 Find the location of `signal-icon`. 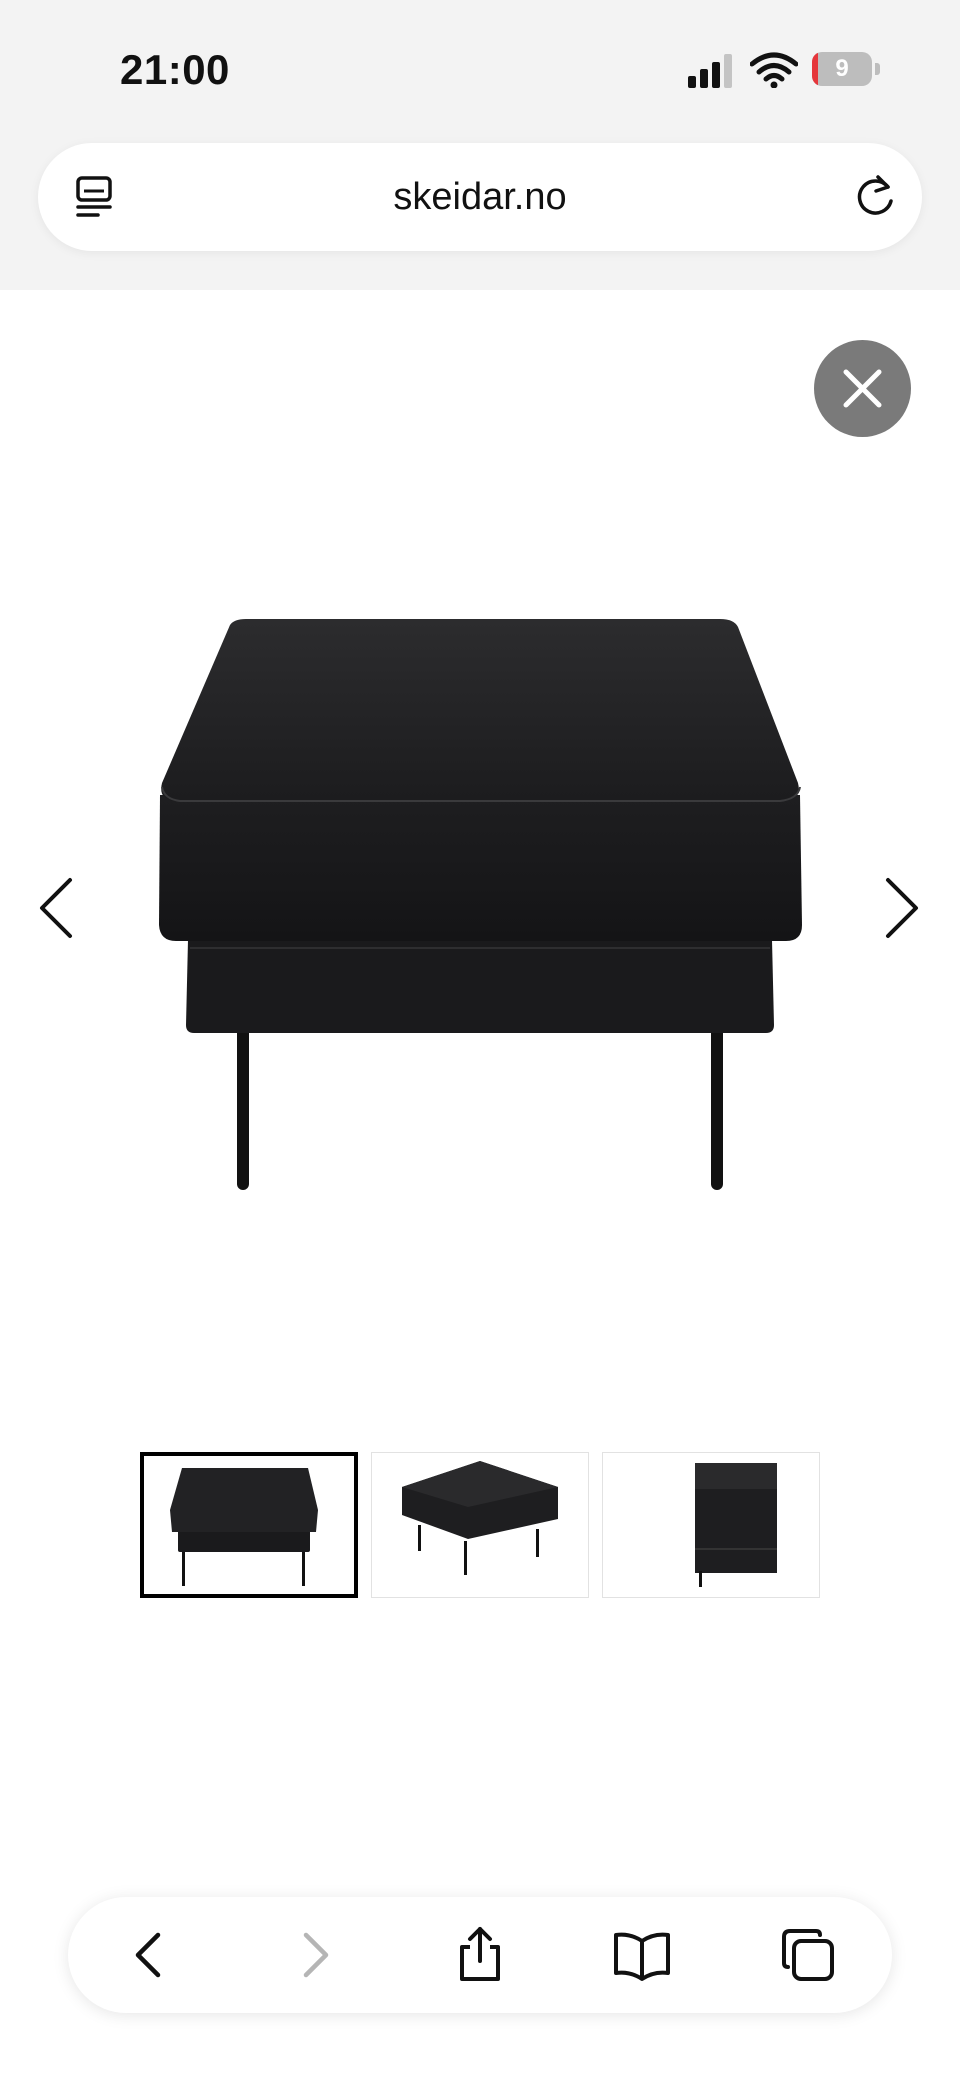

signal-icon is located at coordinates (710, 71).